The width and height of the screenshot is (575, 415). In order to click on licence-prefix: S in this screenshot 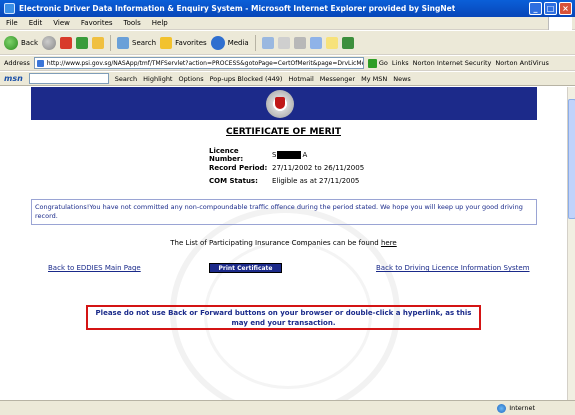, I will do `click(274, 154)`.